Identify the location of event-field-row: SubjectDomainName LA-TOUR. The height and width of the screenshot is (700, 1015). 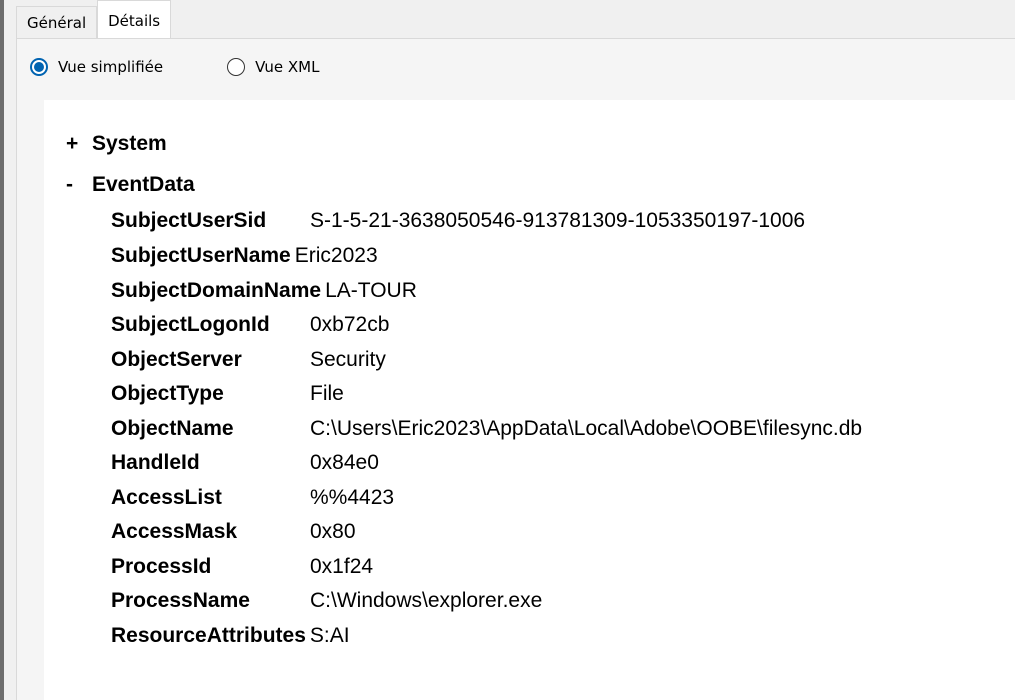
(264, 291).